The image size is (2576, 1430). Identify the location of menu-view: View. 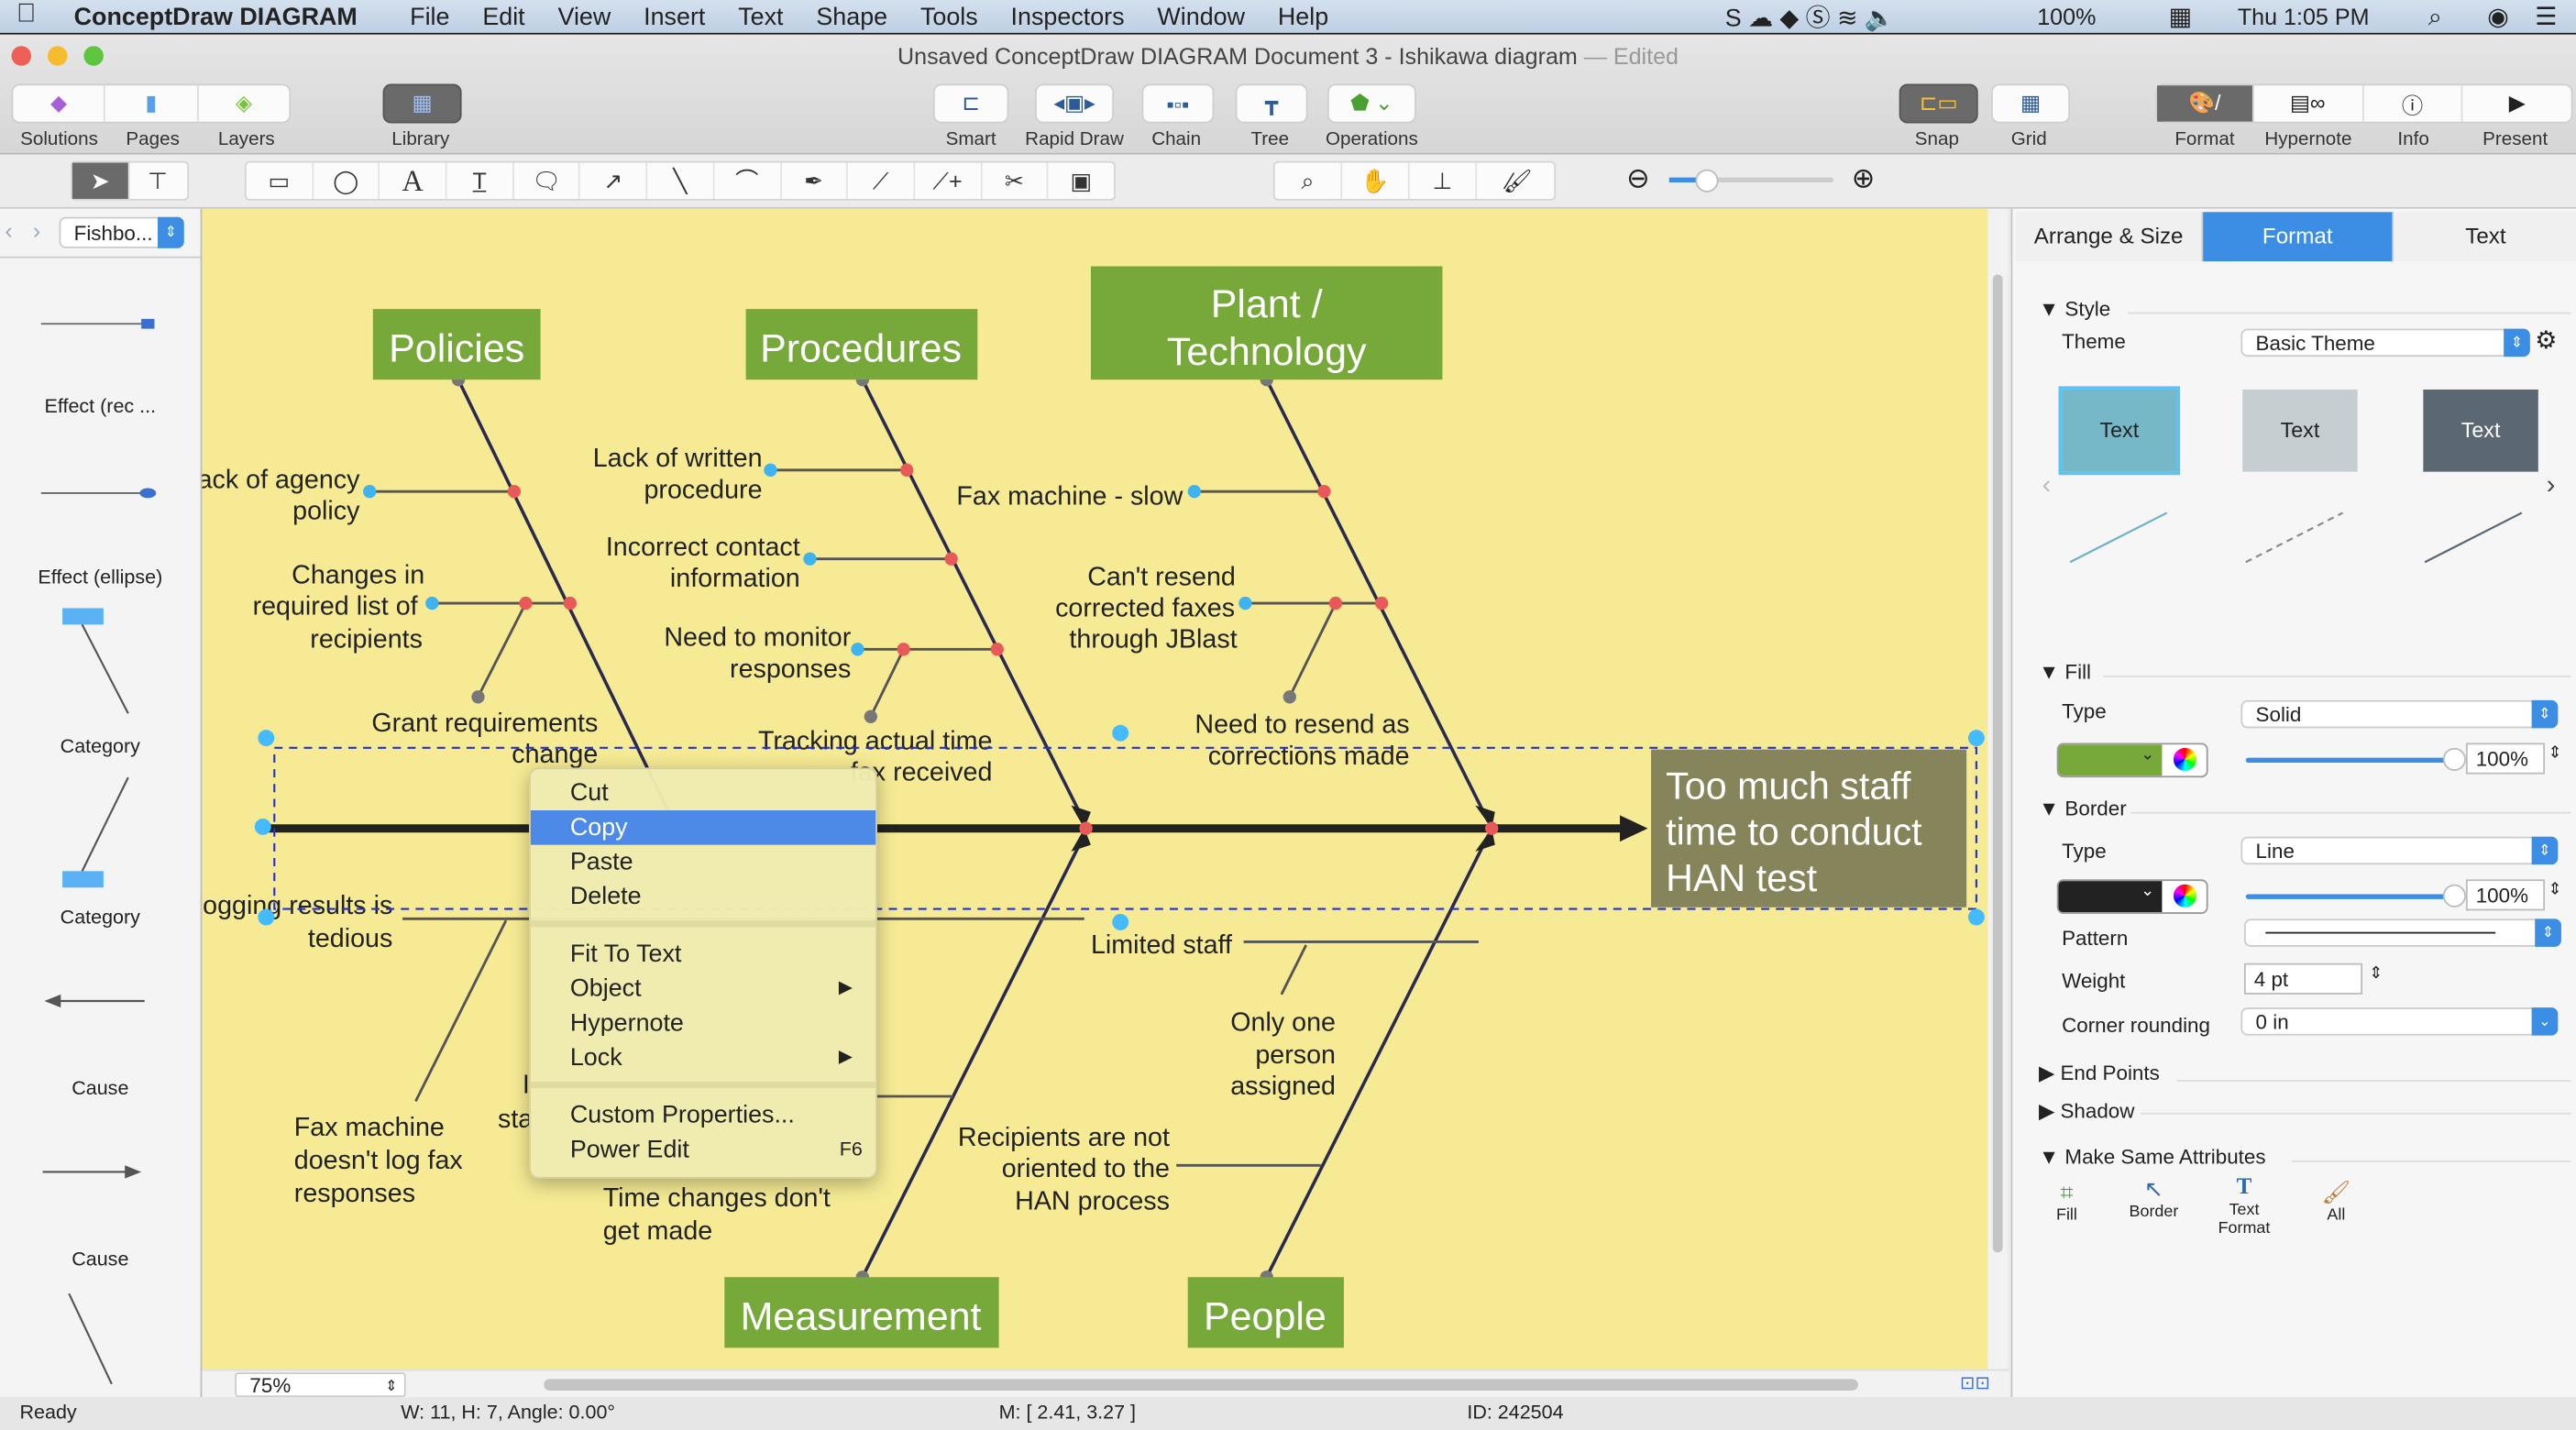
(584, 16).